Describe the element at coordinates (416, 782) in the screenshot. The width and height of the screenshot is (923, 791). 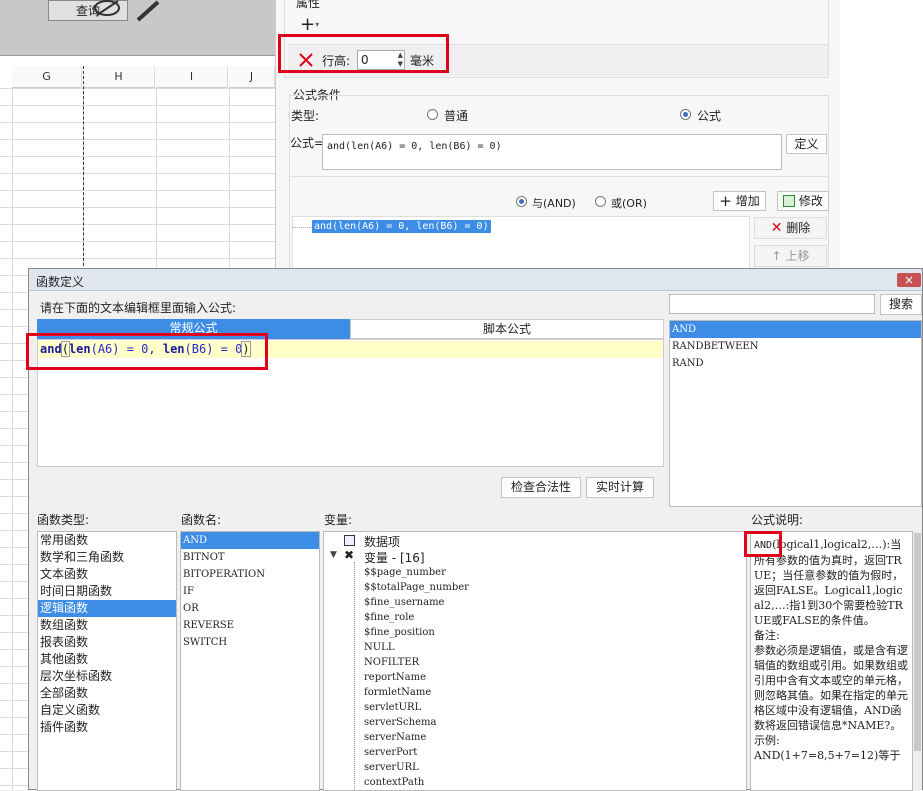
I see `variable-item: contextPath` at that location.